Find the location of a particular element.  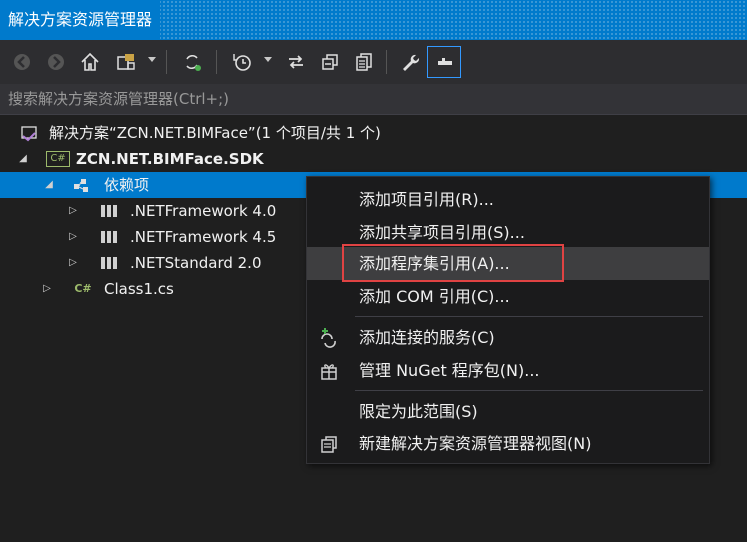

menu-item-new-explorer-view: 新建解决方案资源管理器视图(N) is located at coordinates (508, 443).